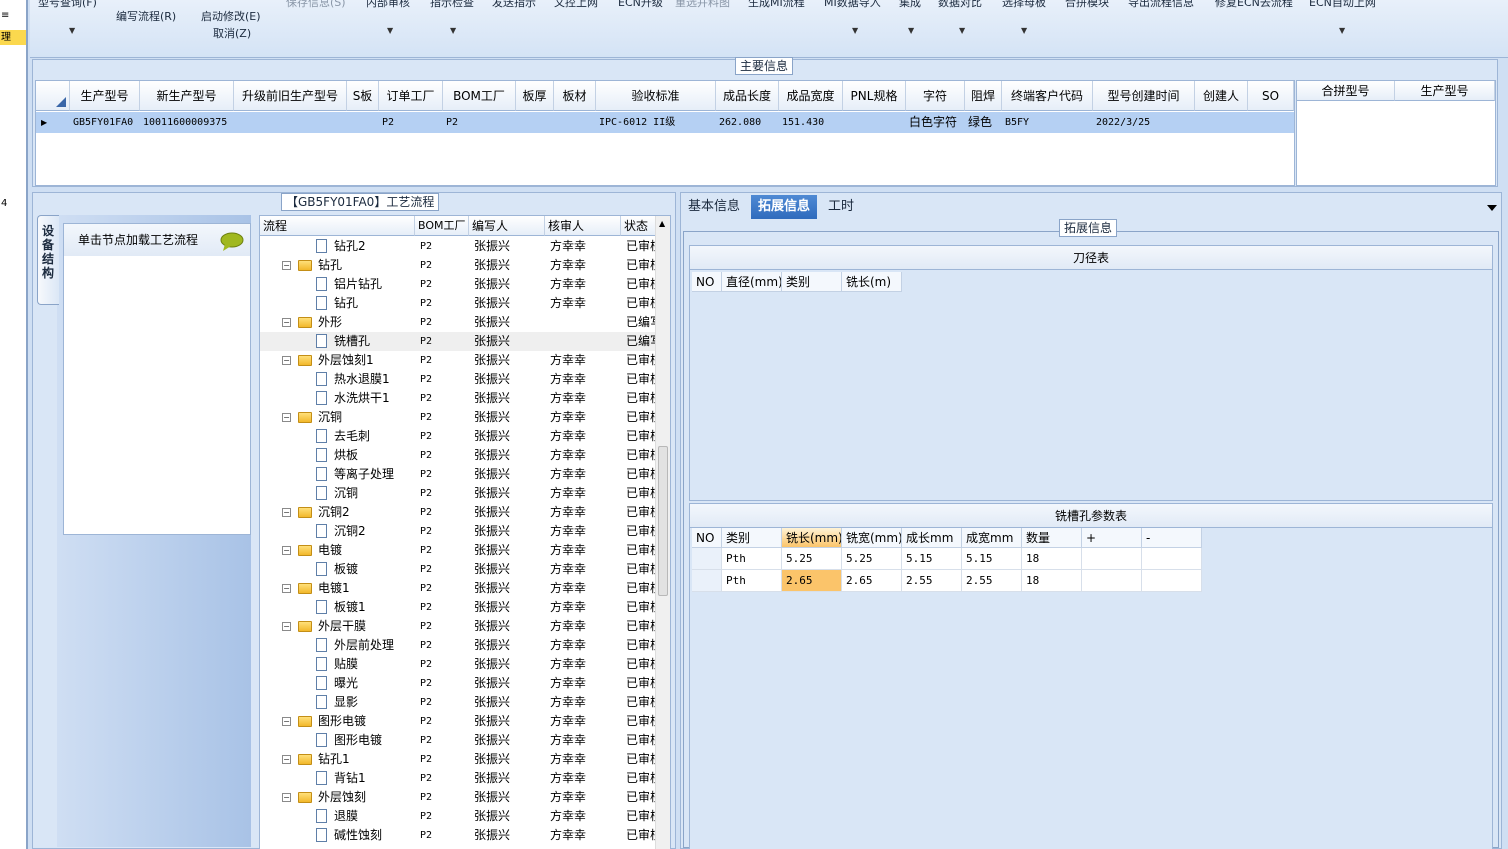  What do you see at coordinates (458, 550) in the screenshot?
I see `tree-row: − 电镀 P2 张振兴 方幸幸 已审核` at bounding box center [458, 550].